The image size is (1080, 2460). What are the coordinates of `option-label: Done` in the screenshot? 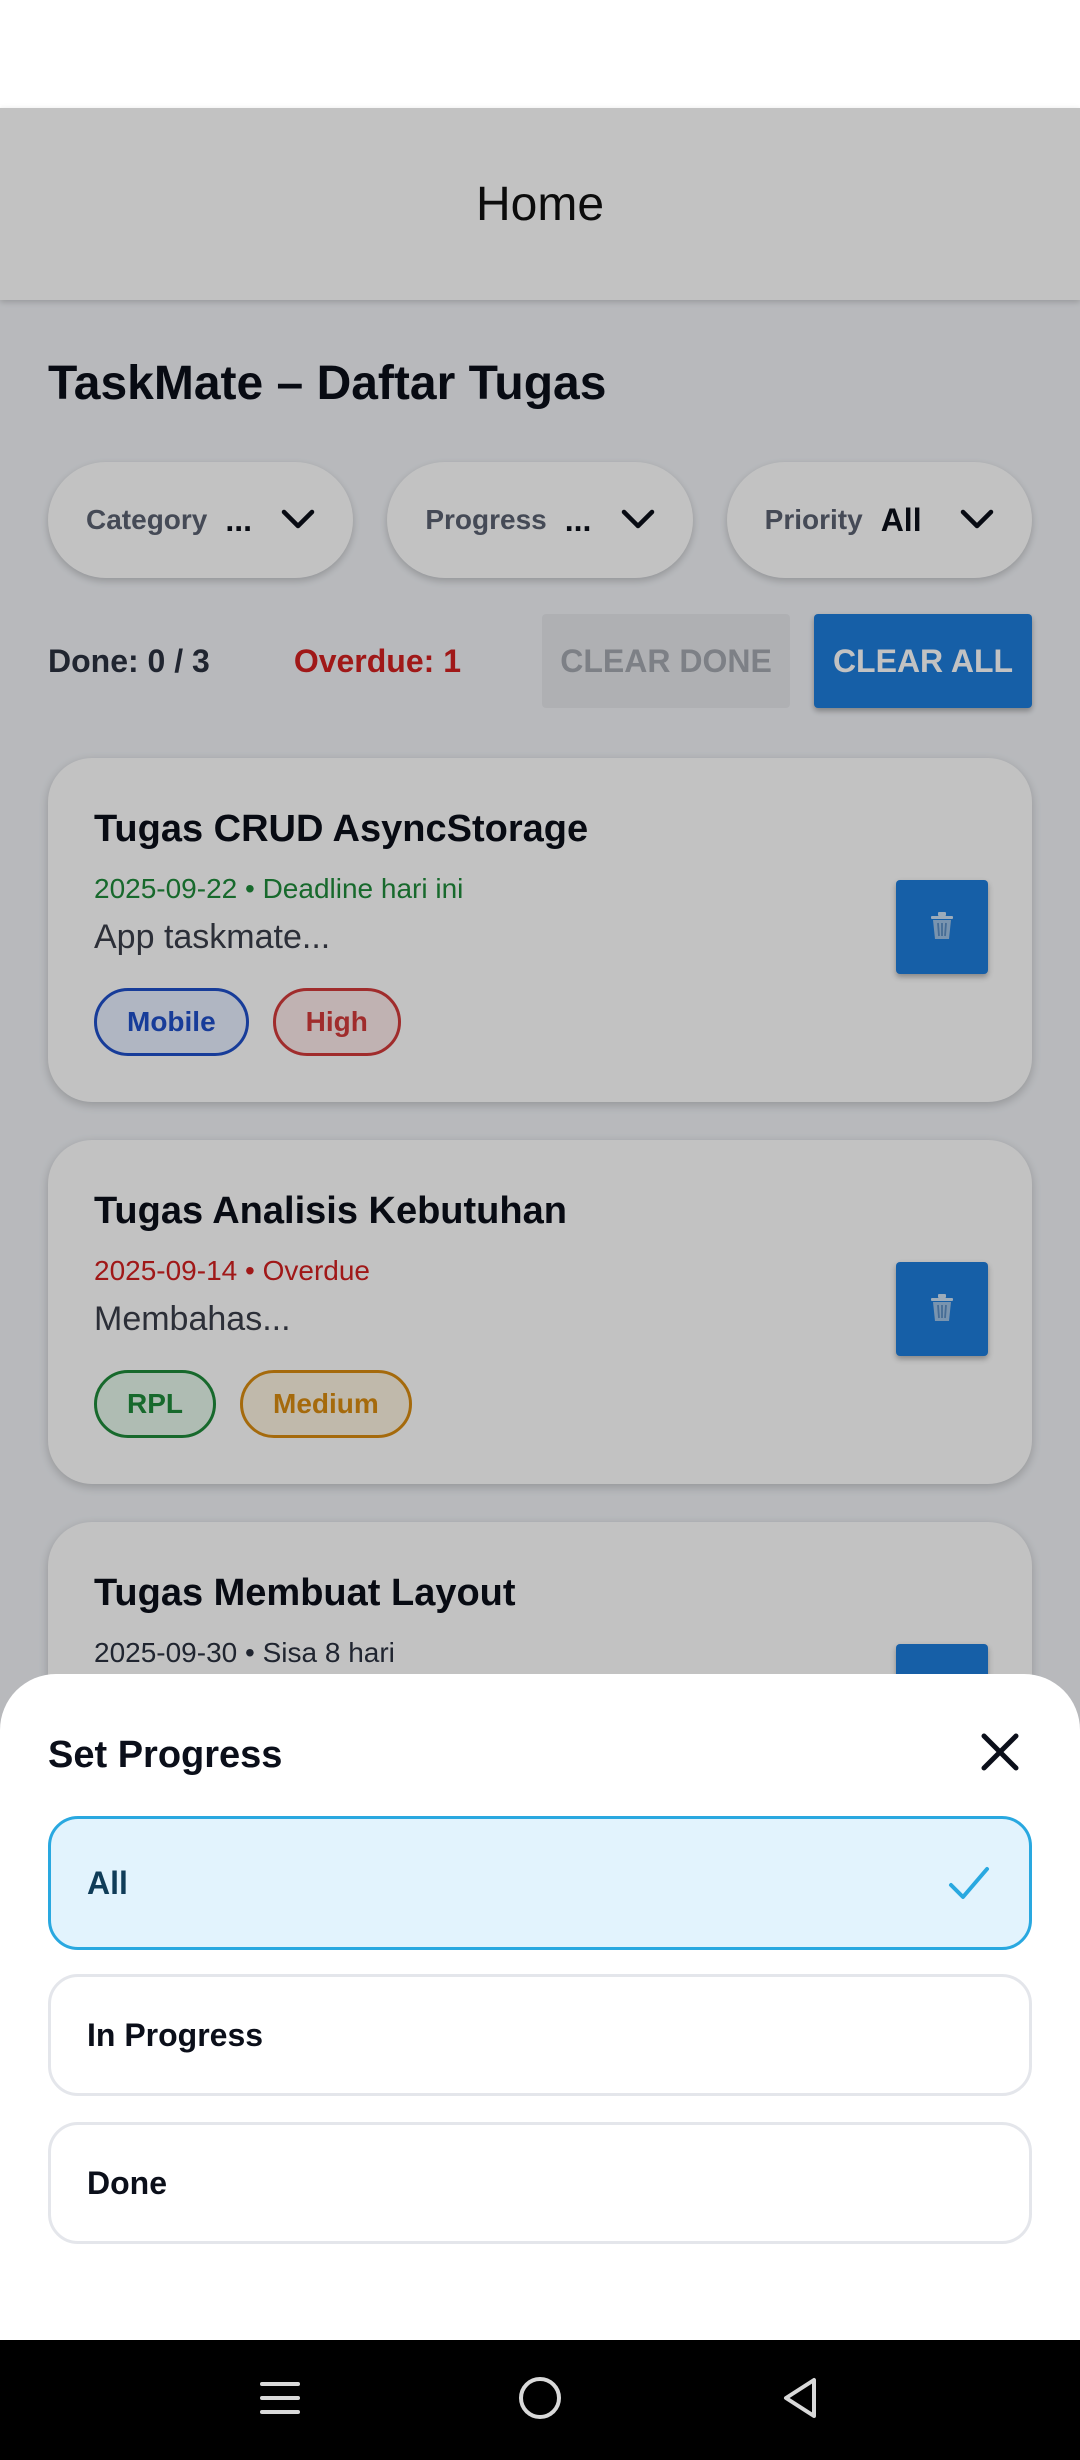 It's located at (127, 2182).